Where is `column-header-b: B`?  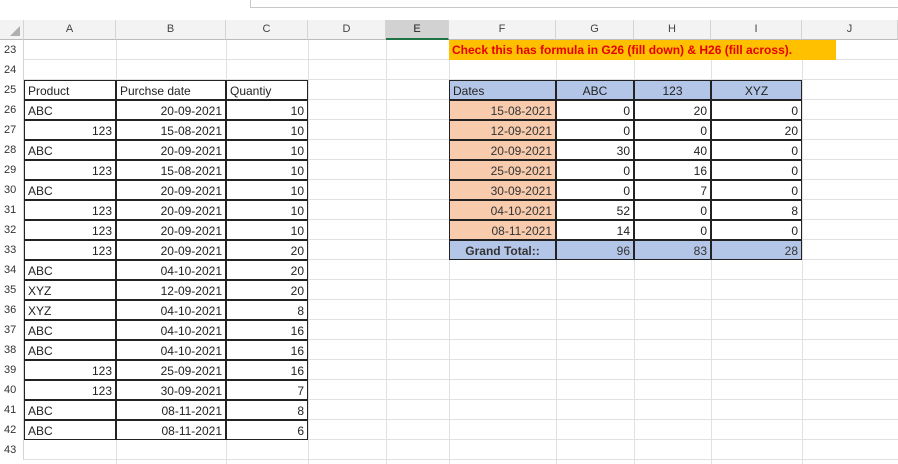 column-header-b: B is located at coordinates (171, 30).